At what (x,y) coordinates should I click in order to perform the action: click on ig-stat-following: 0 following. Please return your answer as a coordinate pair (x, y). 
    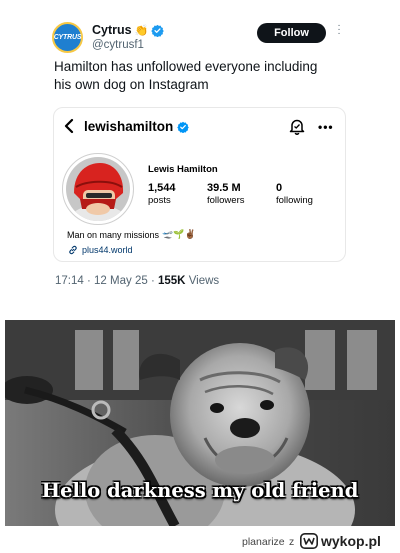
    Looking at the image, I should click on (294, 194).